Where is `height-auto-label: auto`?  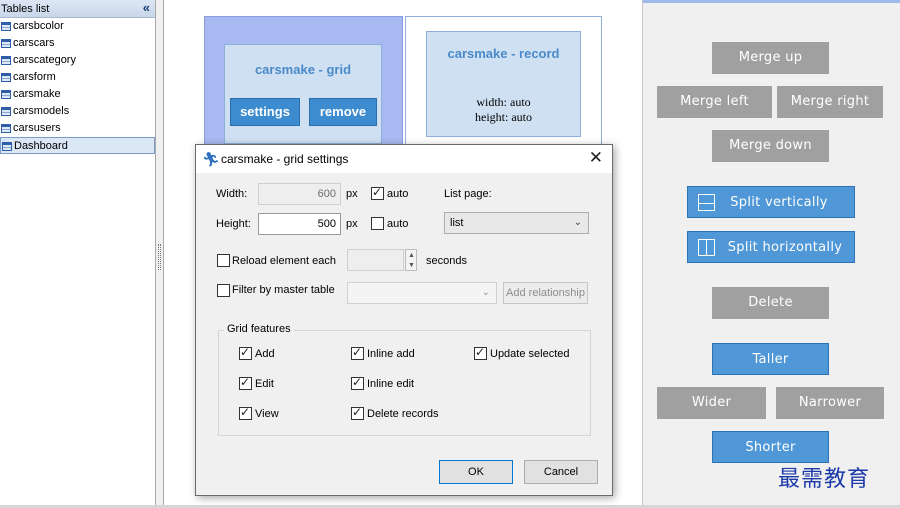
height-auto-label: auto is located at coordinates (398, 224).